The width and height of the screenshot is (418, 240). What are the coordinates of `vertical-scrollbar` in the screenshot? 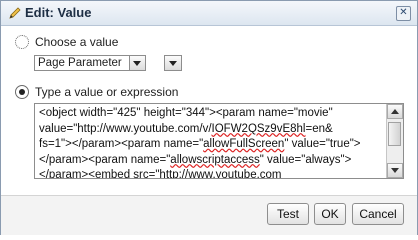 It's located at (394, 141).